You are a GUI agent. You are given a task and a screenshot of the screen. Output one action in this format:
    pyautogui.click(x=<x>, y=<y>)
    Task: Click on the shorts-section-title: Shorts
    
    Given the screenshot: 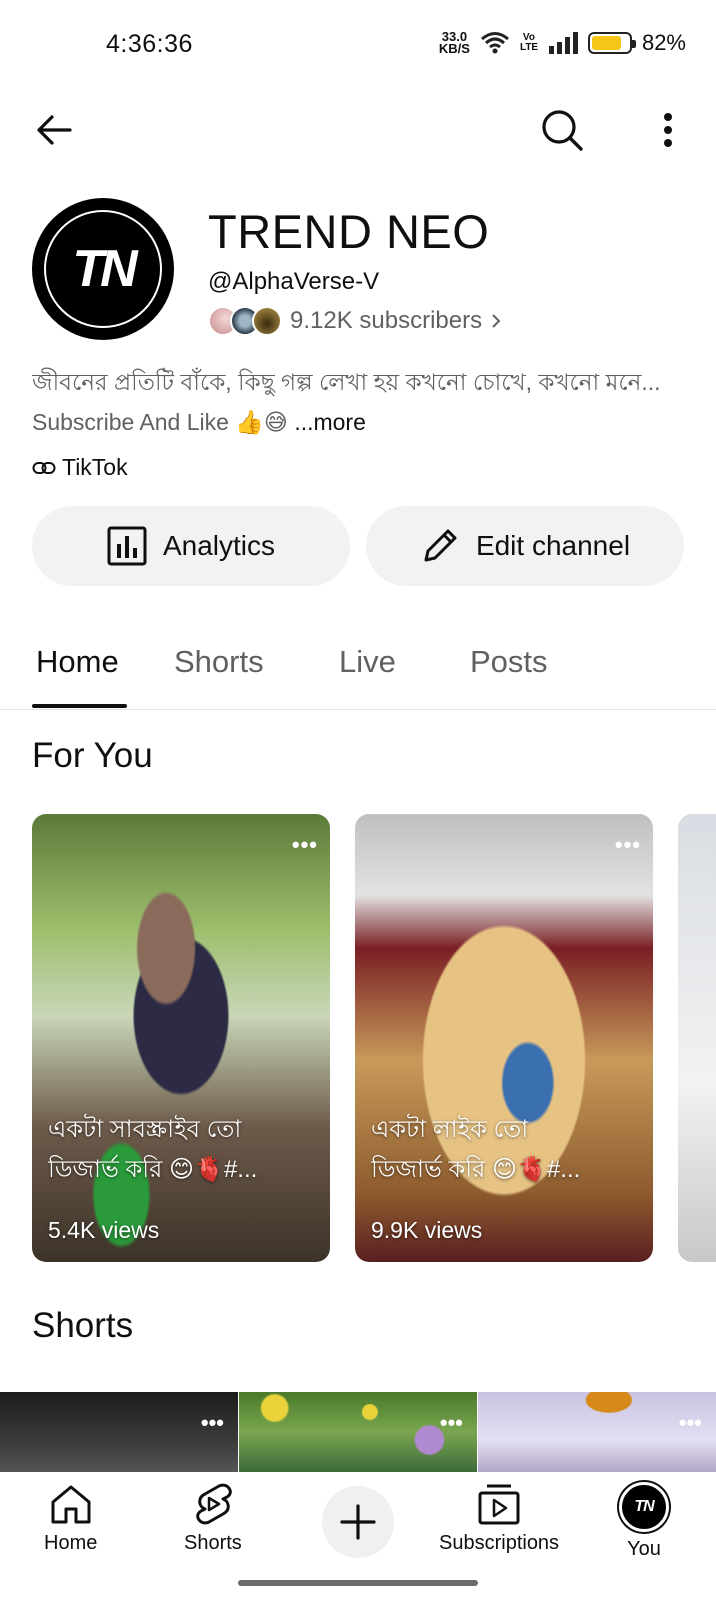 What is the action you would take?
    pyautogui.click(x=83, y=1325)
    